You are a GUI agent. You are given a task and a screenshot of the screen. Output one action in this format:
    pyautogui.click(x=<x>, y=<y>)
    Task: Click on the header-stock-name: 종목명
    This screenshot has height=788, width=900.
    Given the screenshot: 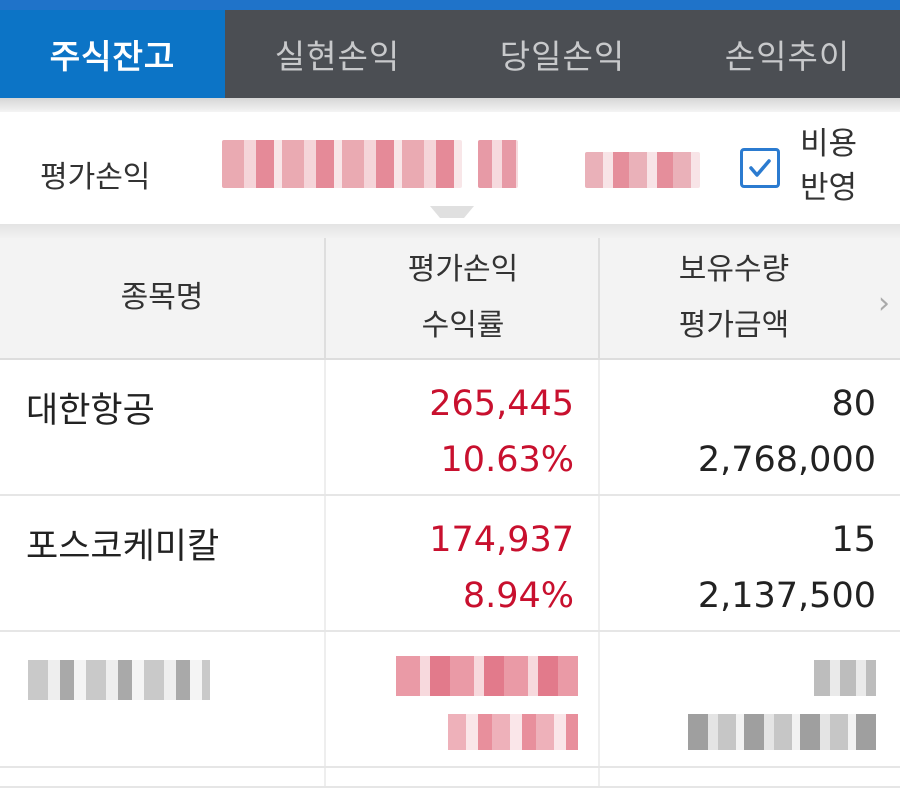 What is the action you would take?
    pyautogui.click(x=162, y=298)
    